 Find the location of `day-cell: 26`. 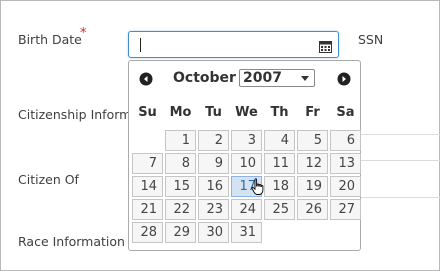

day-cell: 26 is located at coordinates (312, 209).